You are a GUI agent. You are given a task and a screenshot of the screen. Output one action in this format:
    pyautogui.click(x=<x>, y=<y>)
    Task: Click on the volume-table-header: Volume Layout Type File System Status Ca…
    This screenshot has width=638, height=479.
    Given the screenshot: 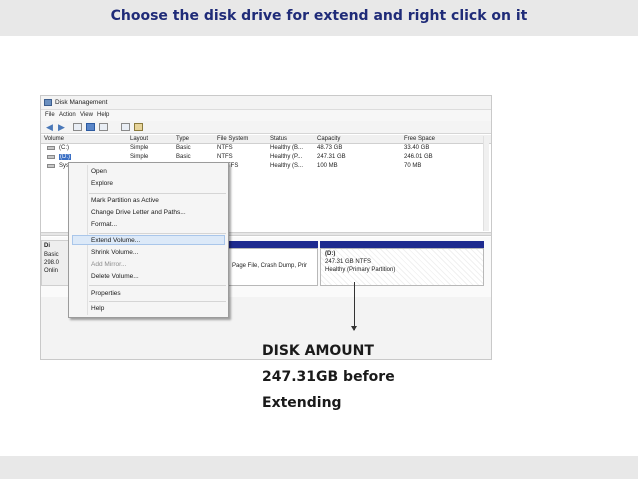 What is the action you would take?
    pyautogui.click(x=266, y=139)
    